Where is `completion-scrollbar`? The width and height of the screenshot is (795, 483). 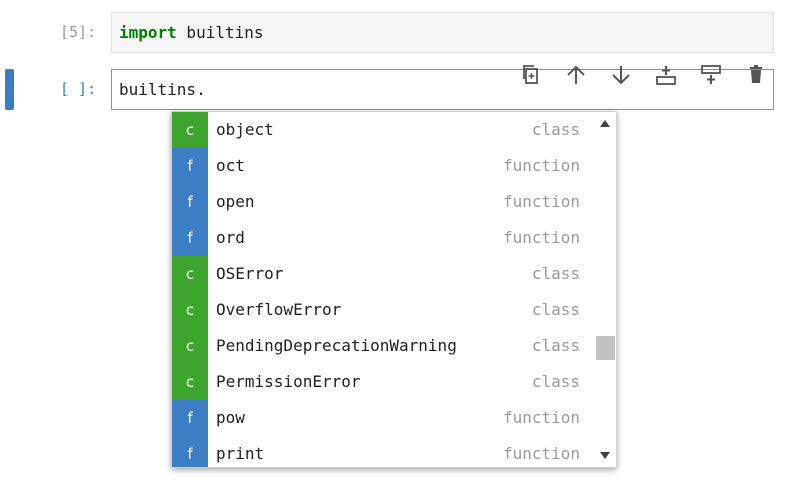
completion-scrollbar is located at coordinates (605, 289).